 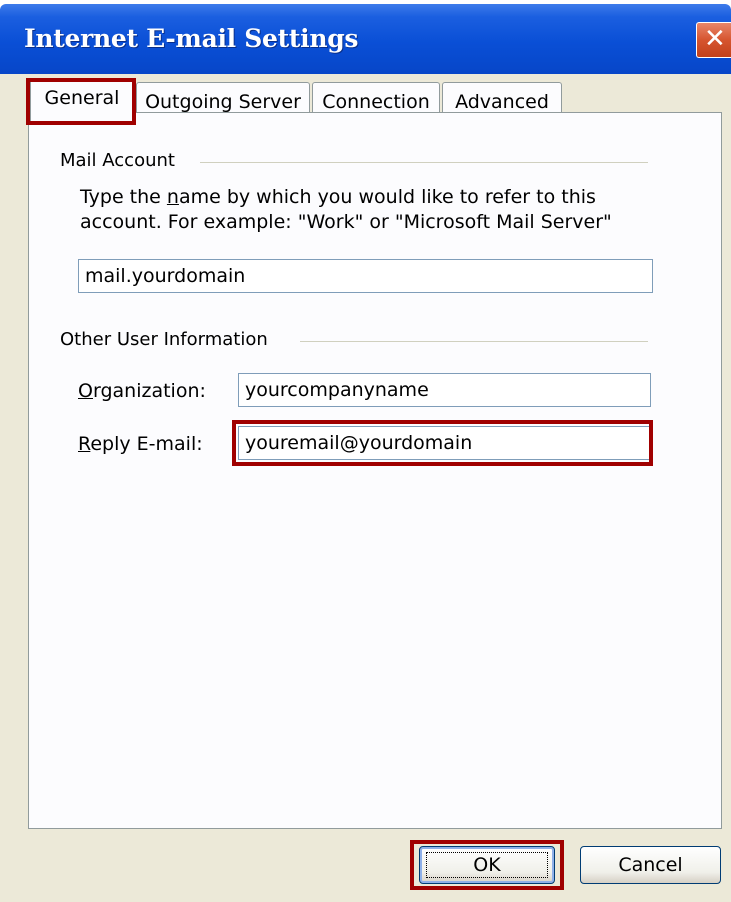 I want to click on ok-button: OK, so click(x=487, y=865).